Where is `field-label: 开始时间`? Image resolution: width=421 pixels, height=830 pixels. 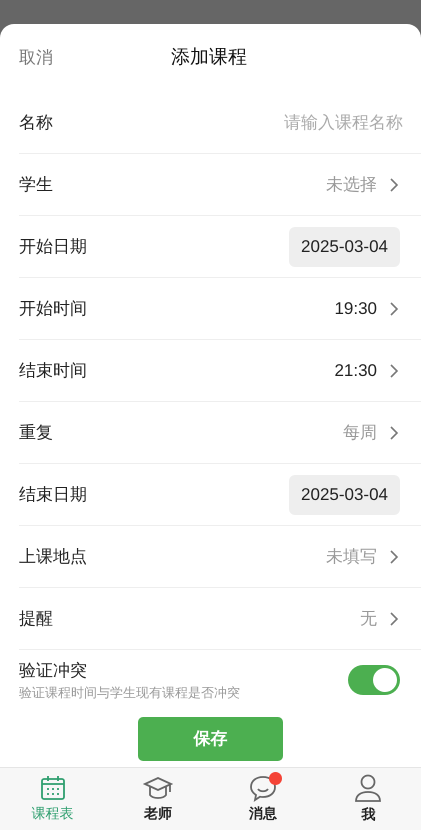 field-label: 开始时间 is located at coordinates (53, 309).